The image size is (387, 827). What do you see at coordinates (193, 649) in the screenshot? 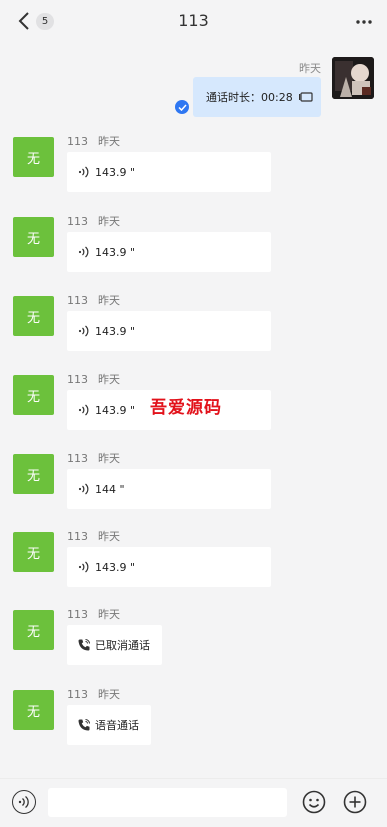
I see `message-row: 无 113 昨天已取消通话` at bounding box center [193, 649].